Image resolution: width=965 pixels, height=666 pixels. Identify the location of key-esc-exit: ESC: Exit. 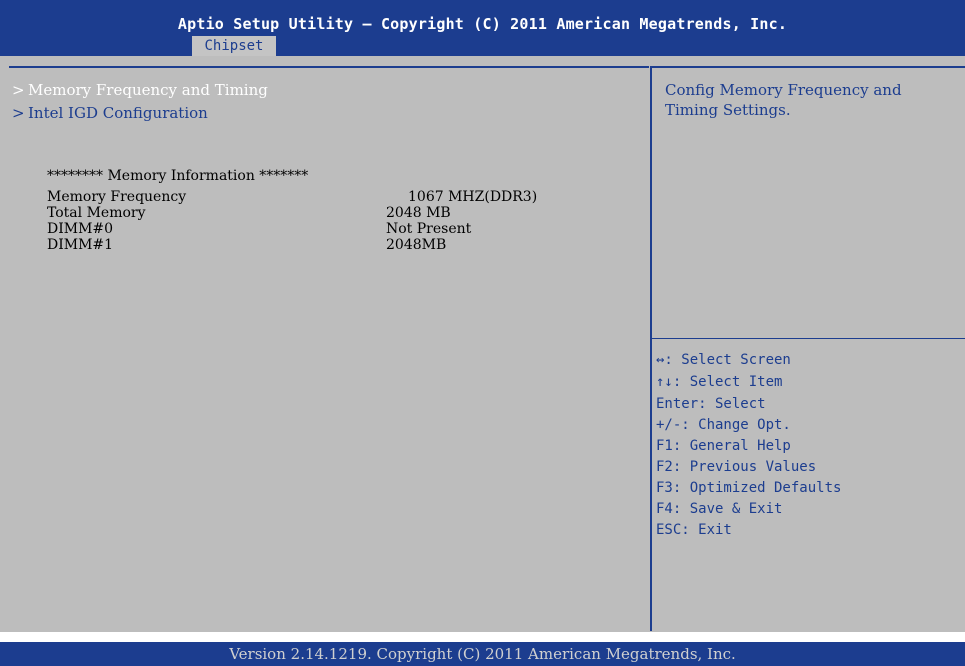
(694, 530).